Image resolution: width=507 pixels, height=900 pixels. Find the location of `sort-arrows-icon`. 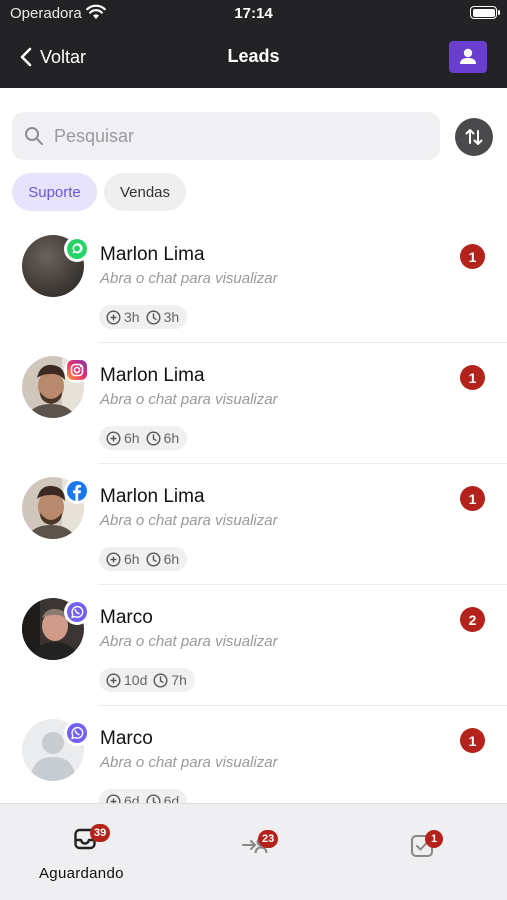

sort-arrows-icon is located at coordinates (474, 137).